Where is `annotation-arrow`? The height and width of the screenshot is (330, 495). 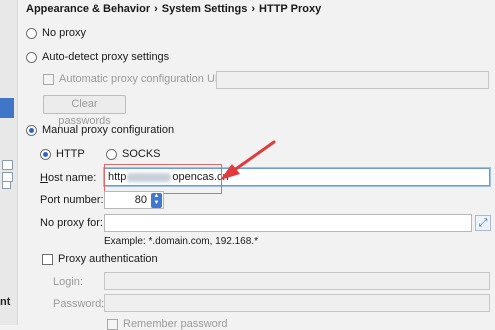 annotation-arrow is located at coordinates (248, 160).